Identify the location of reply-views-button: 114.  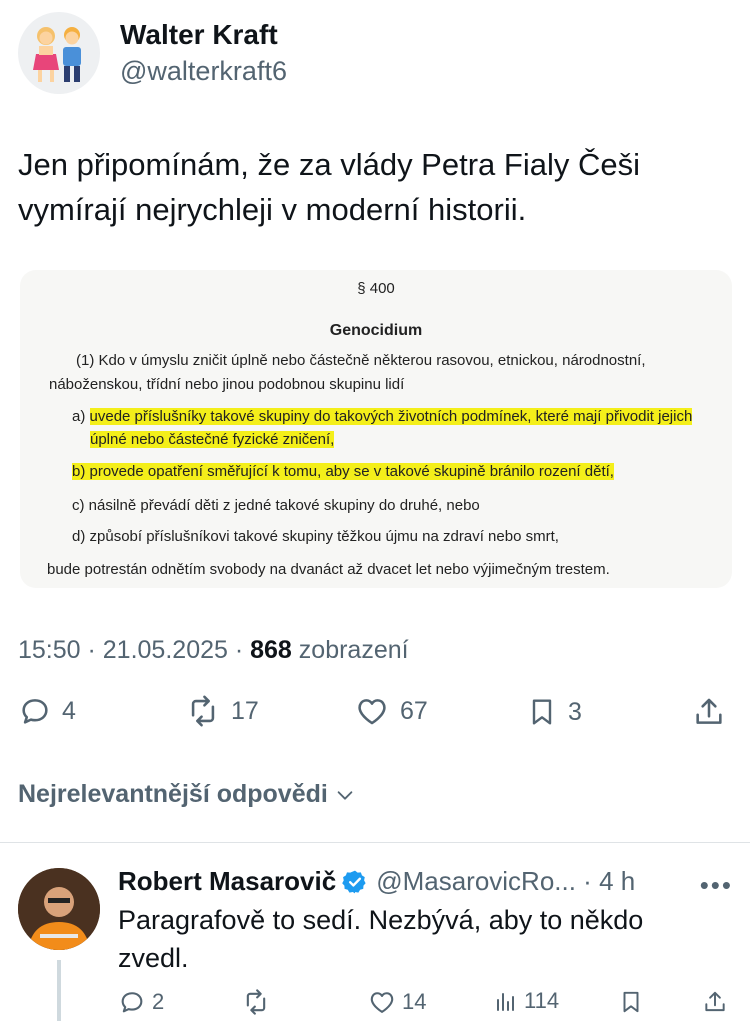
(526, 1001).